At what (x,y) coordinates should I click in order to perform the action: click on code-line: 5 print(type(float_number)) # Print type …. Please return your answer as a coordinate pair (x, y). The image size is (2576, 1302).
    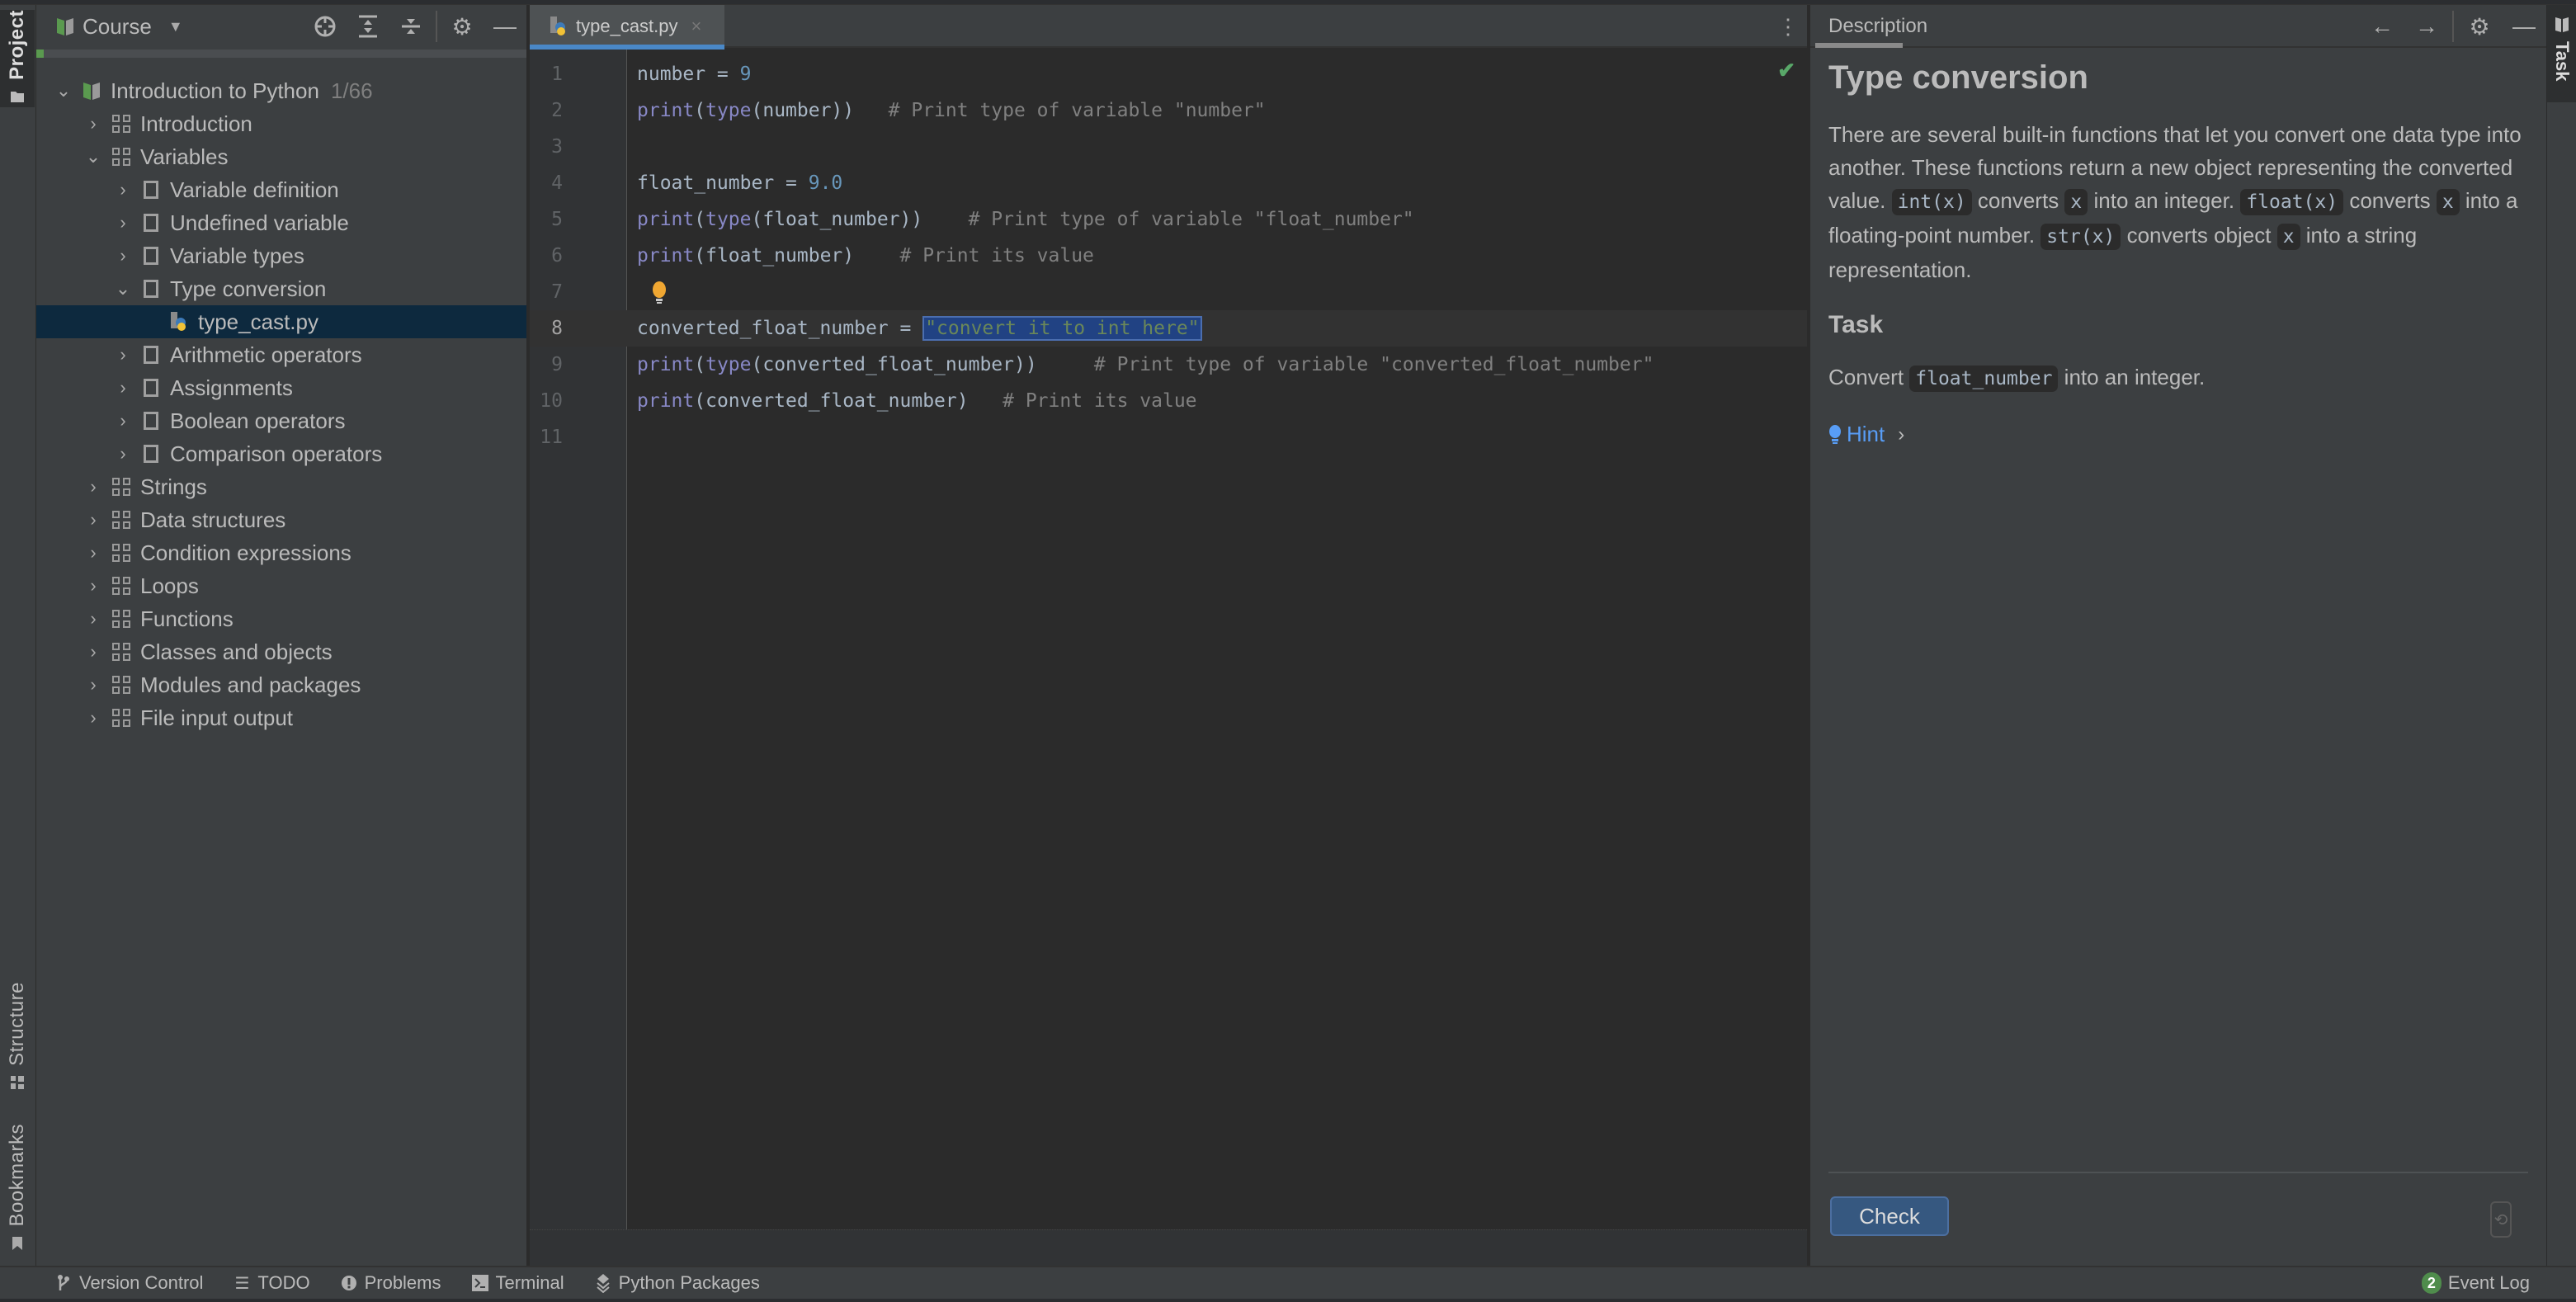
    Looking at the image, I should click on (1168, 219).